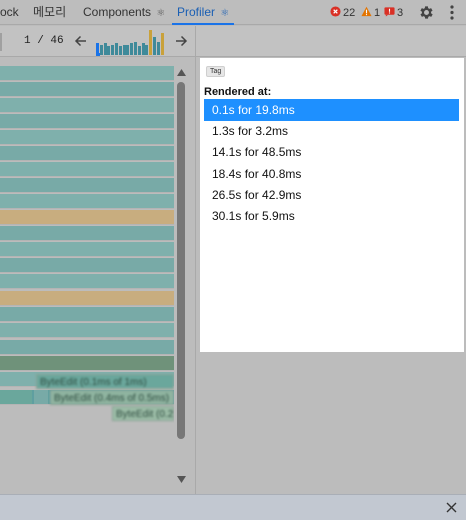 The width and height of the screenshot is (466, 520). What do you see at coordinates (216, 71) in the screenshot?
I see `tag-chip: Tag` at bounding box center [216, 71].